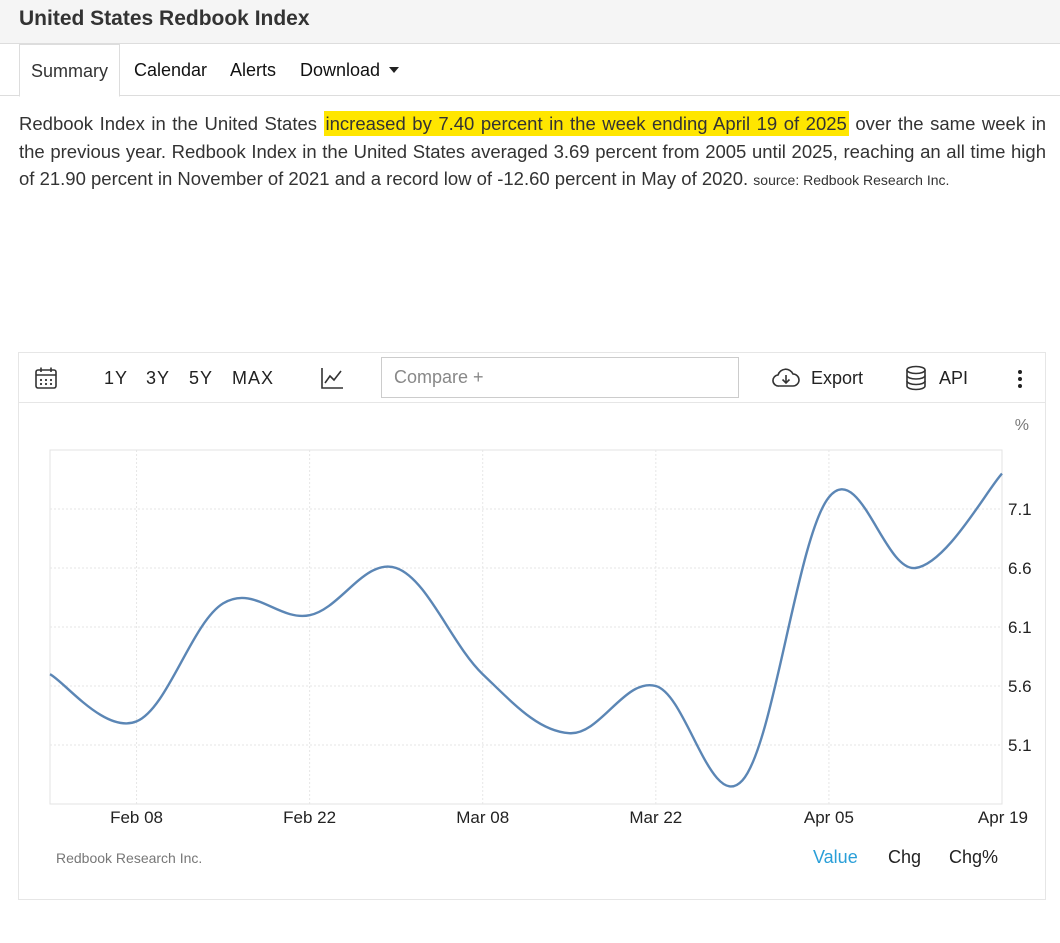 The height and width of the screenshot is (943, 1060). I want to click on x-tick-label: Mar 08, so click(482, 817).